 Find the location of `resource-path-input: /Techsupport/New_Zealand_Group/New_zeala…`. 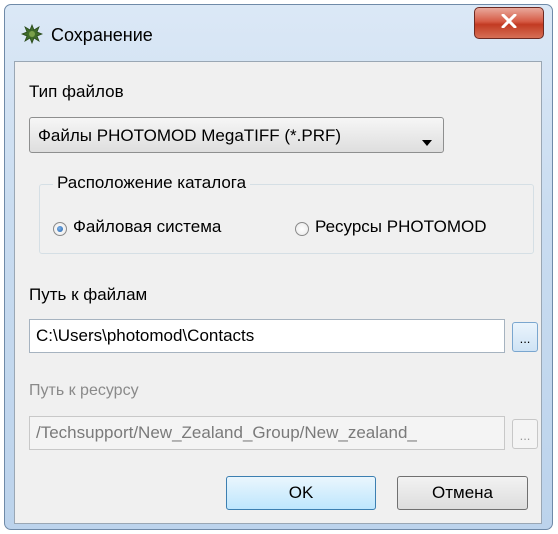

resource-path-input: /Techsupport/New_Zealand_Group/New_zeala… is located at coordinates (267, 433).